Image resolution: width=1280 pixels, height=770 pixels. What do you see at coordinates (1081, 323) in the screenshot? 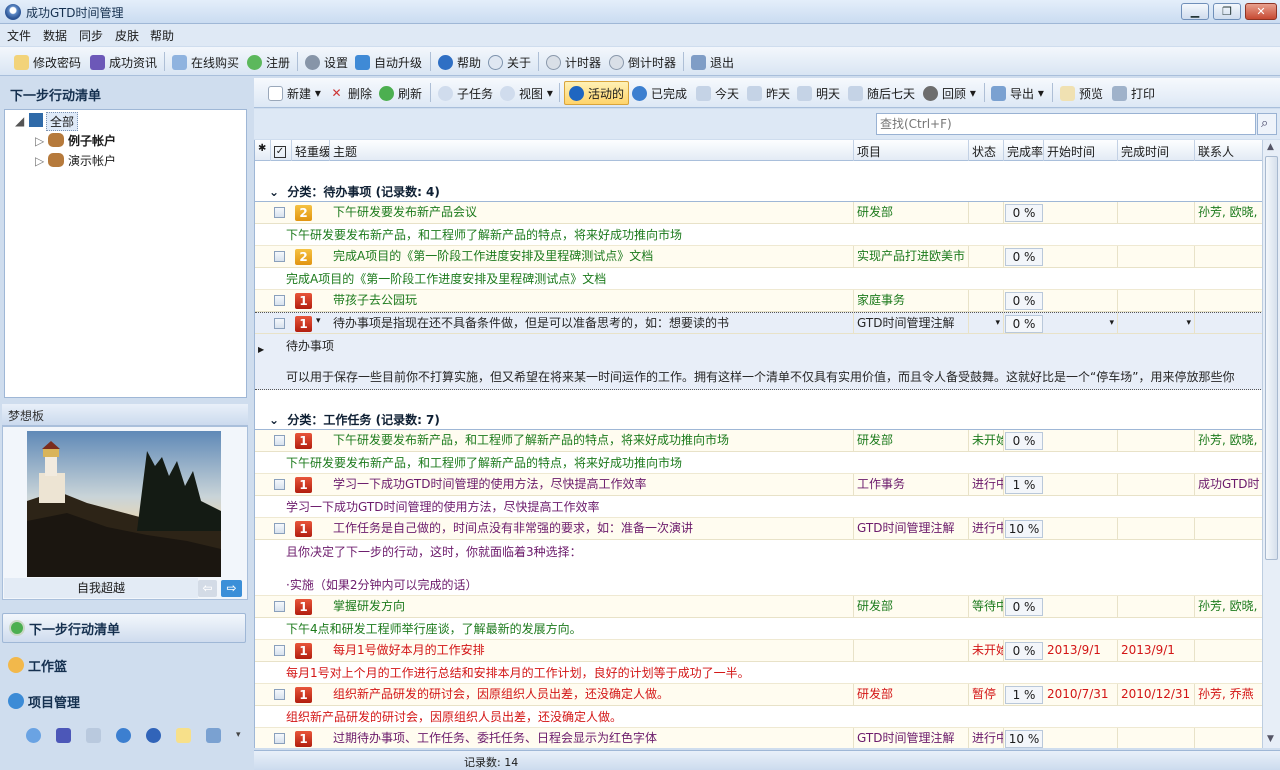
I see `start-dropdown-icon: ▾` at bounding box center [1081, 323].